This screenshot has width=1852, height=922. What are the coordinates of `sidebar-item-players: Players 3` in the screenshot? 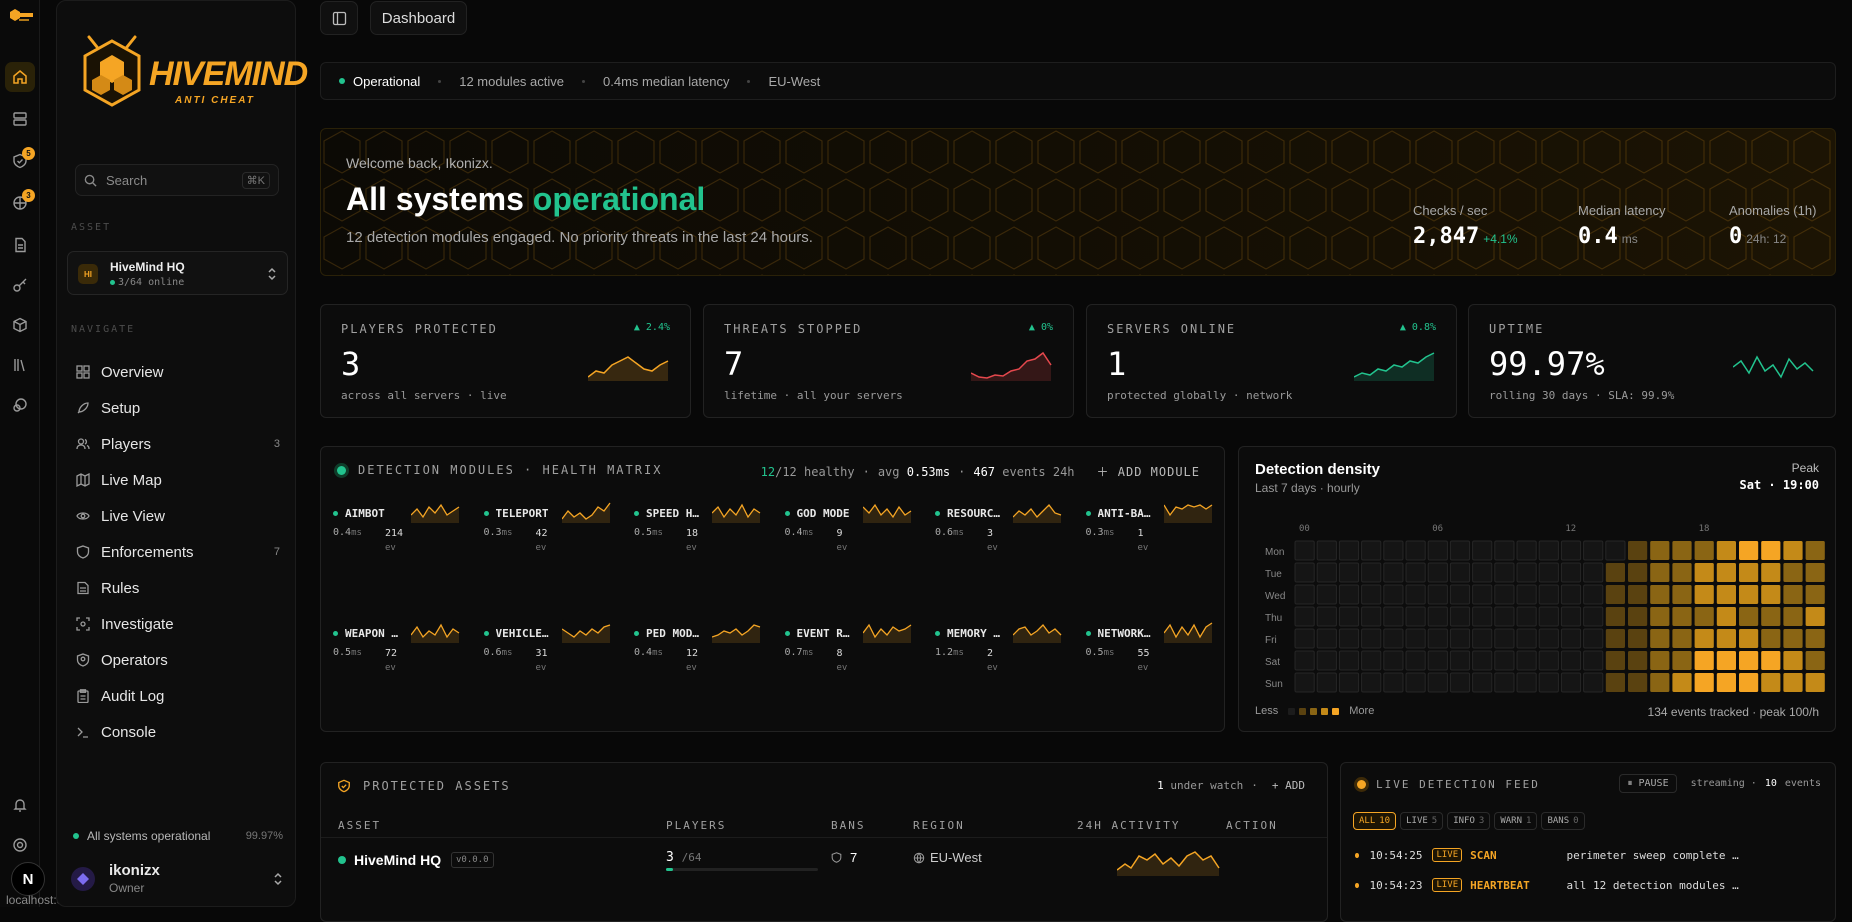 It's located at (177, 444).